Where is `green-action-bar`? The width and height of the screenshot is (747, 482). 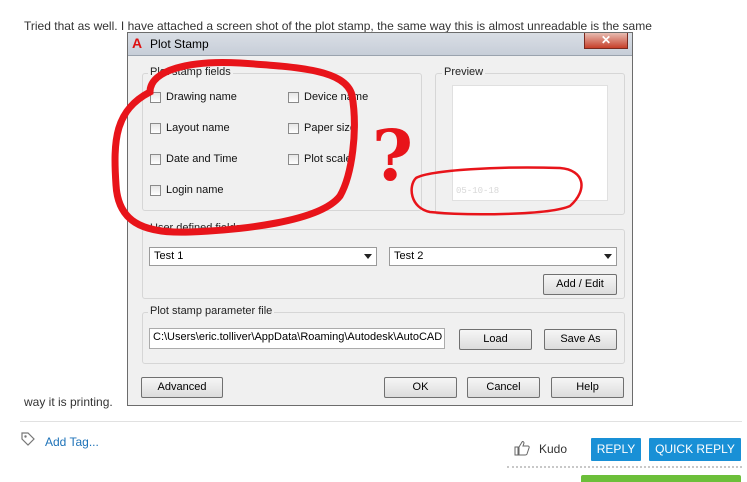
green-action-bar is located at coordinates (661, 478).